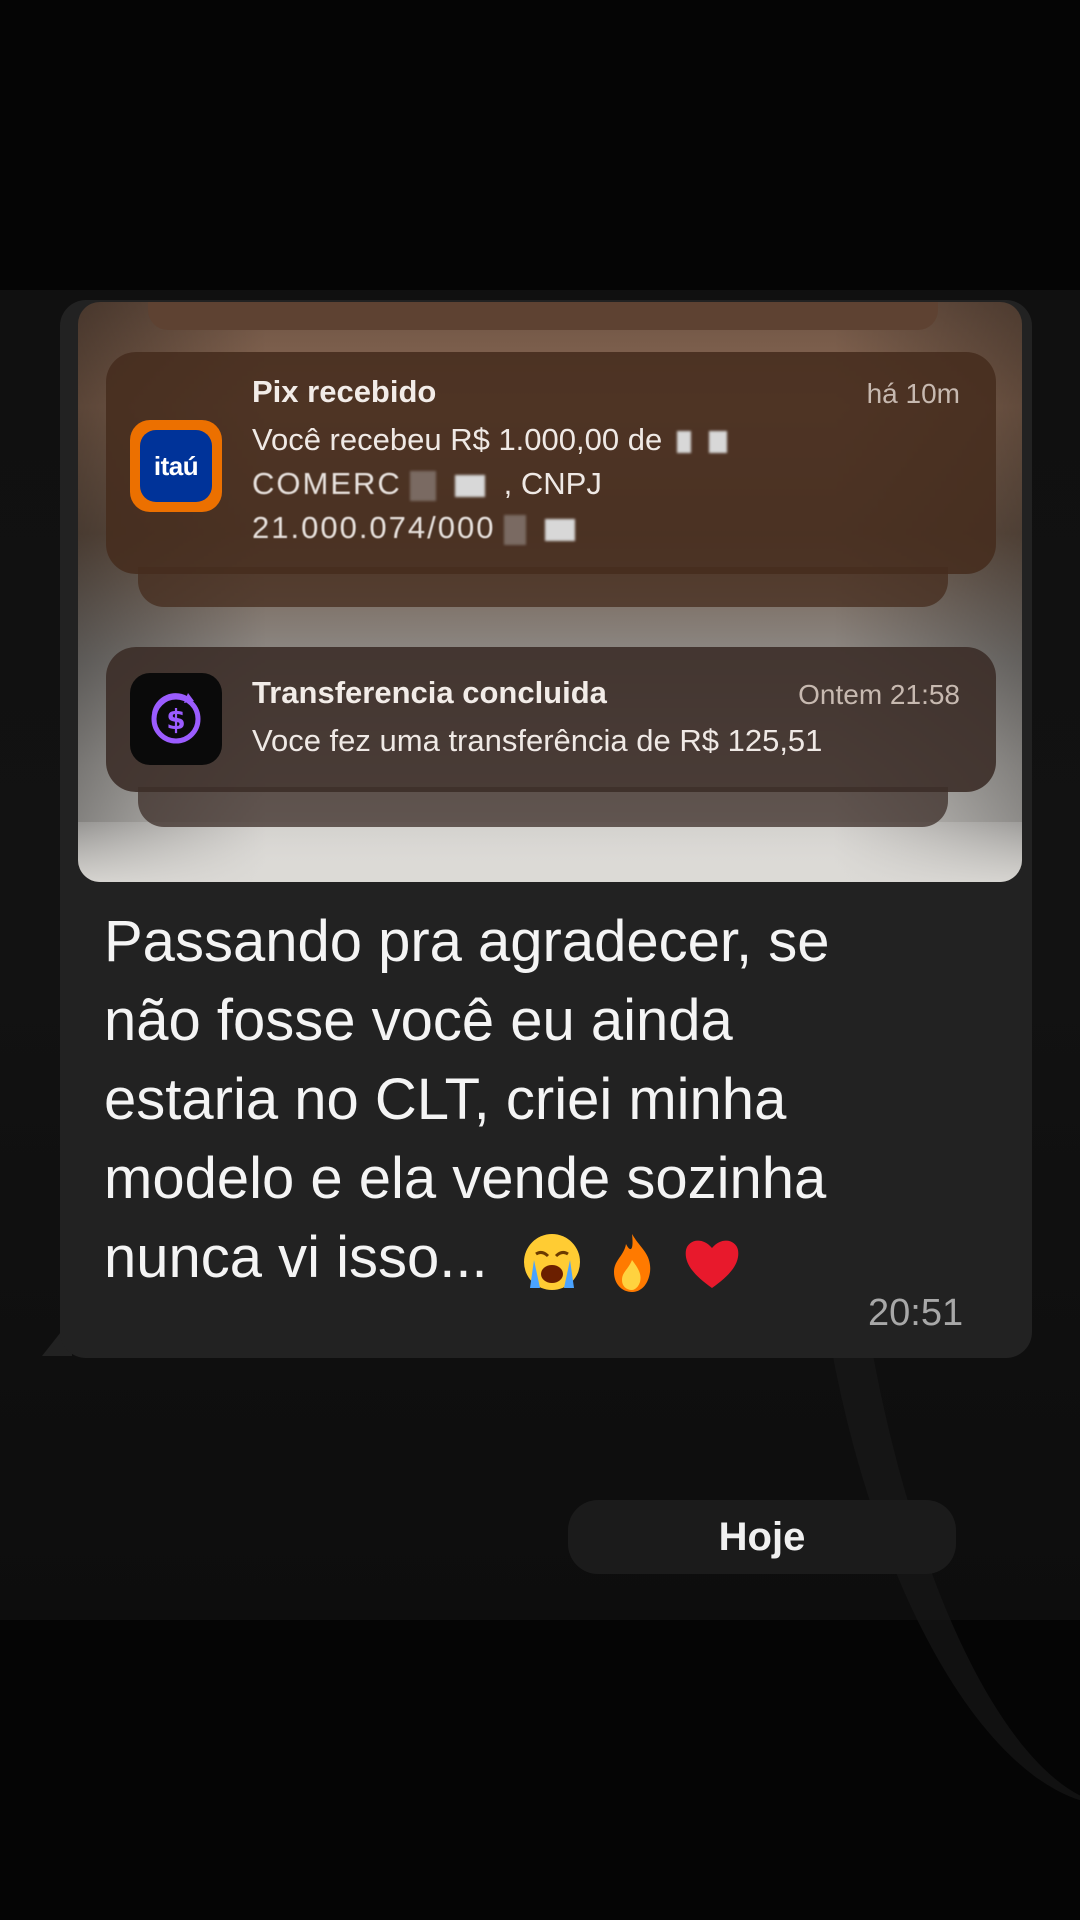 Image resolution: width=1080 pixels, height=1920 pixels. I want to click on notification-body-text: Você recebeu R$ 1.000,00 de, so click(457, 439).